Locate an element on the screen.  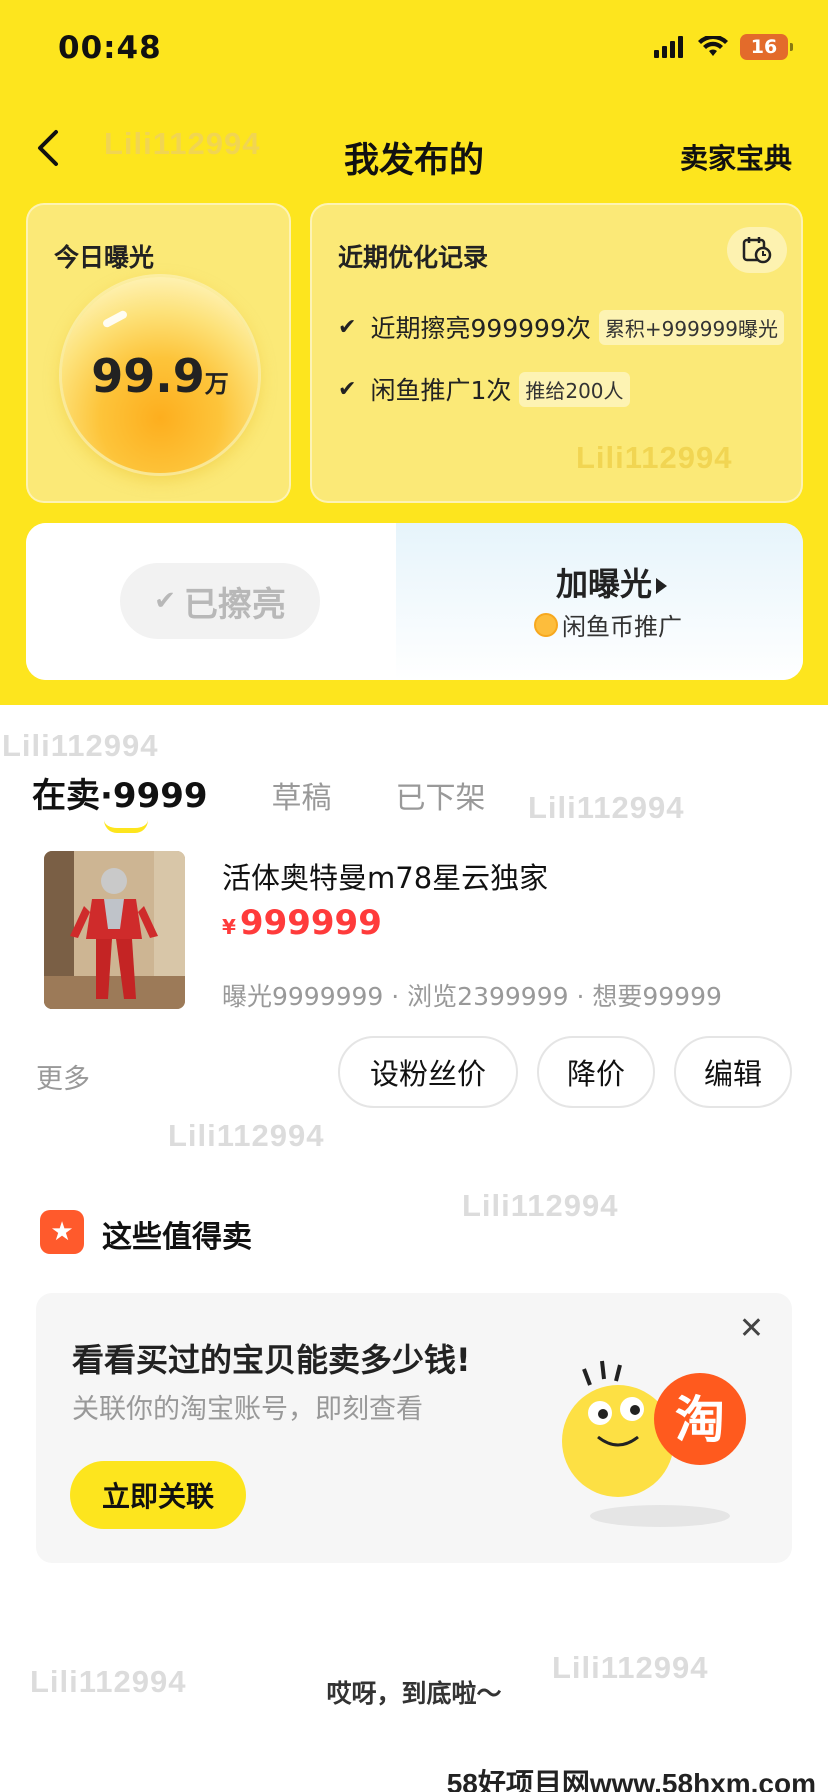
product-stats: 曝光9999999 · 浏览2399999 · 想要99999 is located at coordinates (472, 996).